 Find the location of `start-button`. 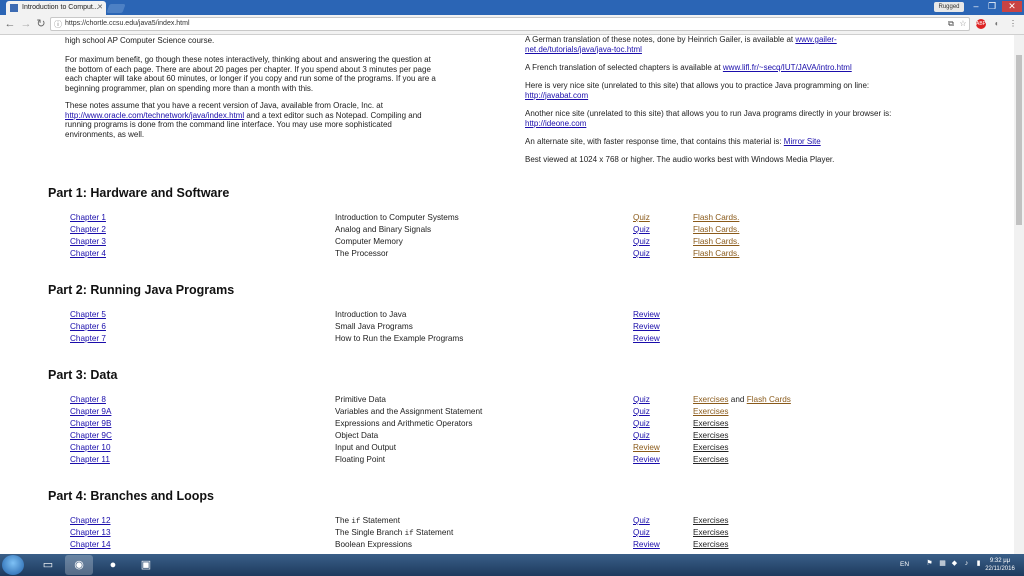

start-button is located at coordinates (13, 565).